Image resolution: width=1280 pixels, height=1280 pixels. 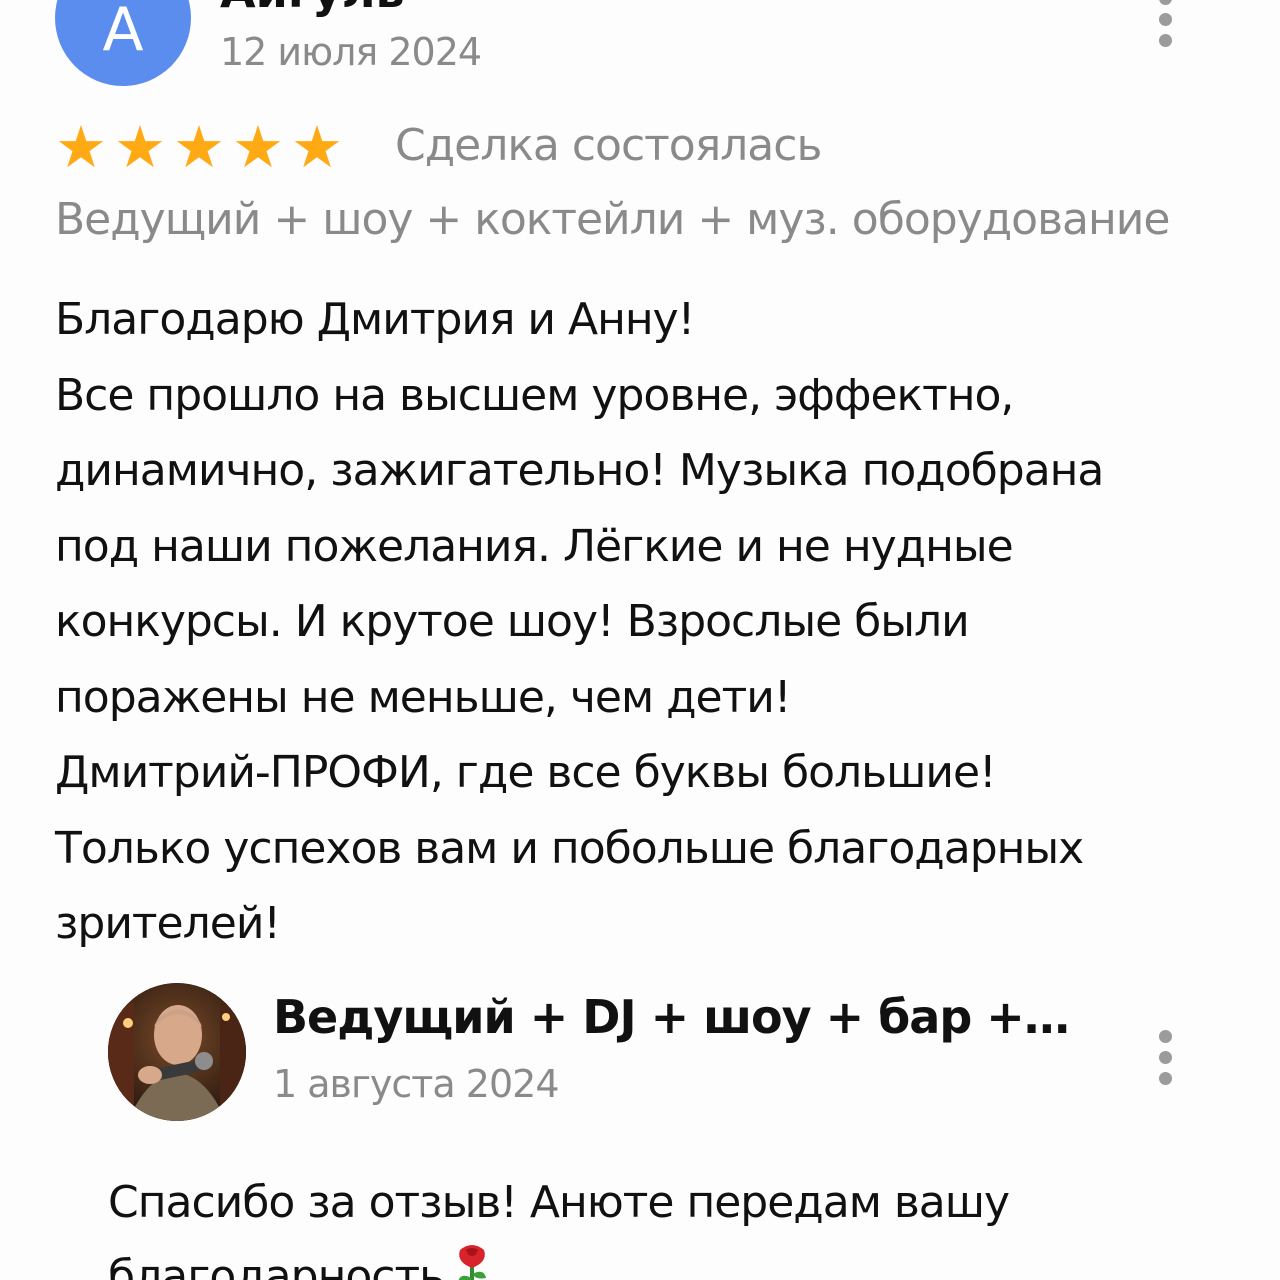 I want to click on performer-photo, so click(x=177, y=1052).